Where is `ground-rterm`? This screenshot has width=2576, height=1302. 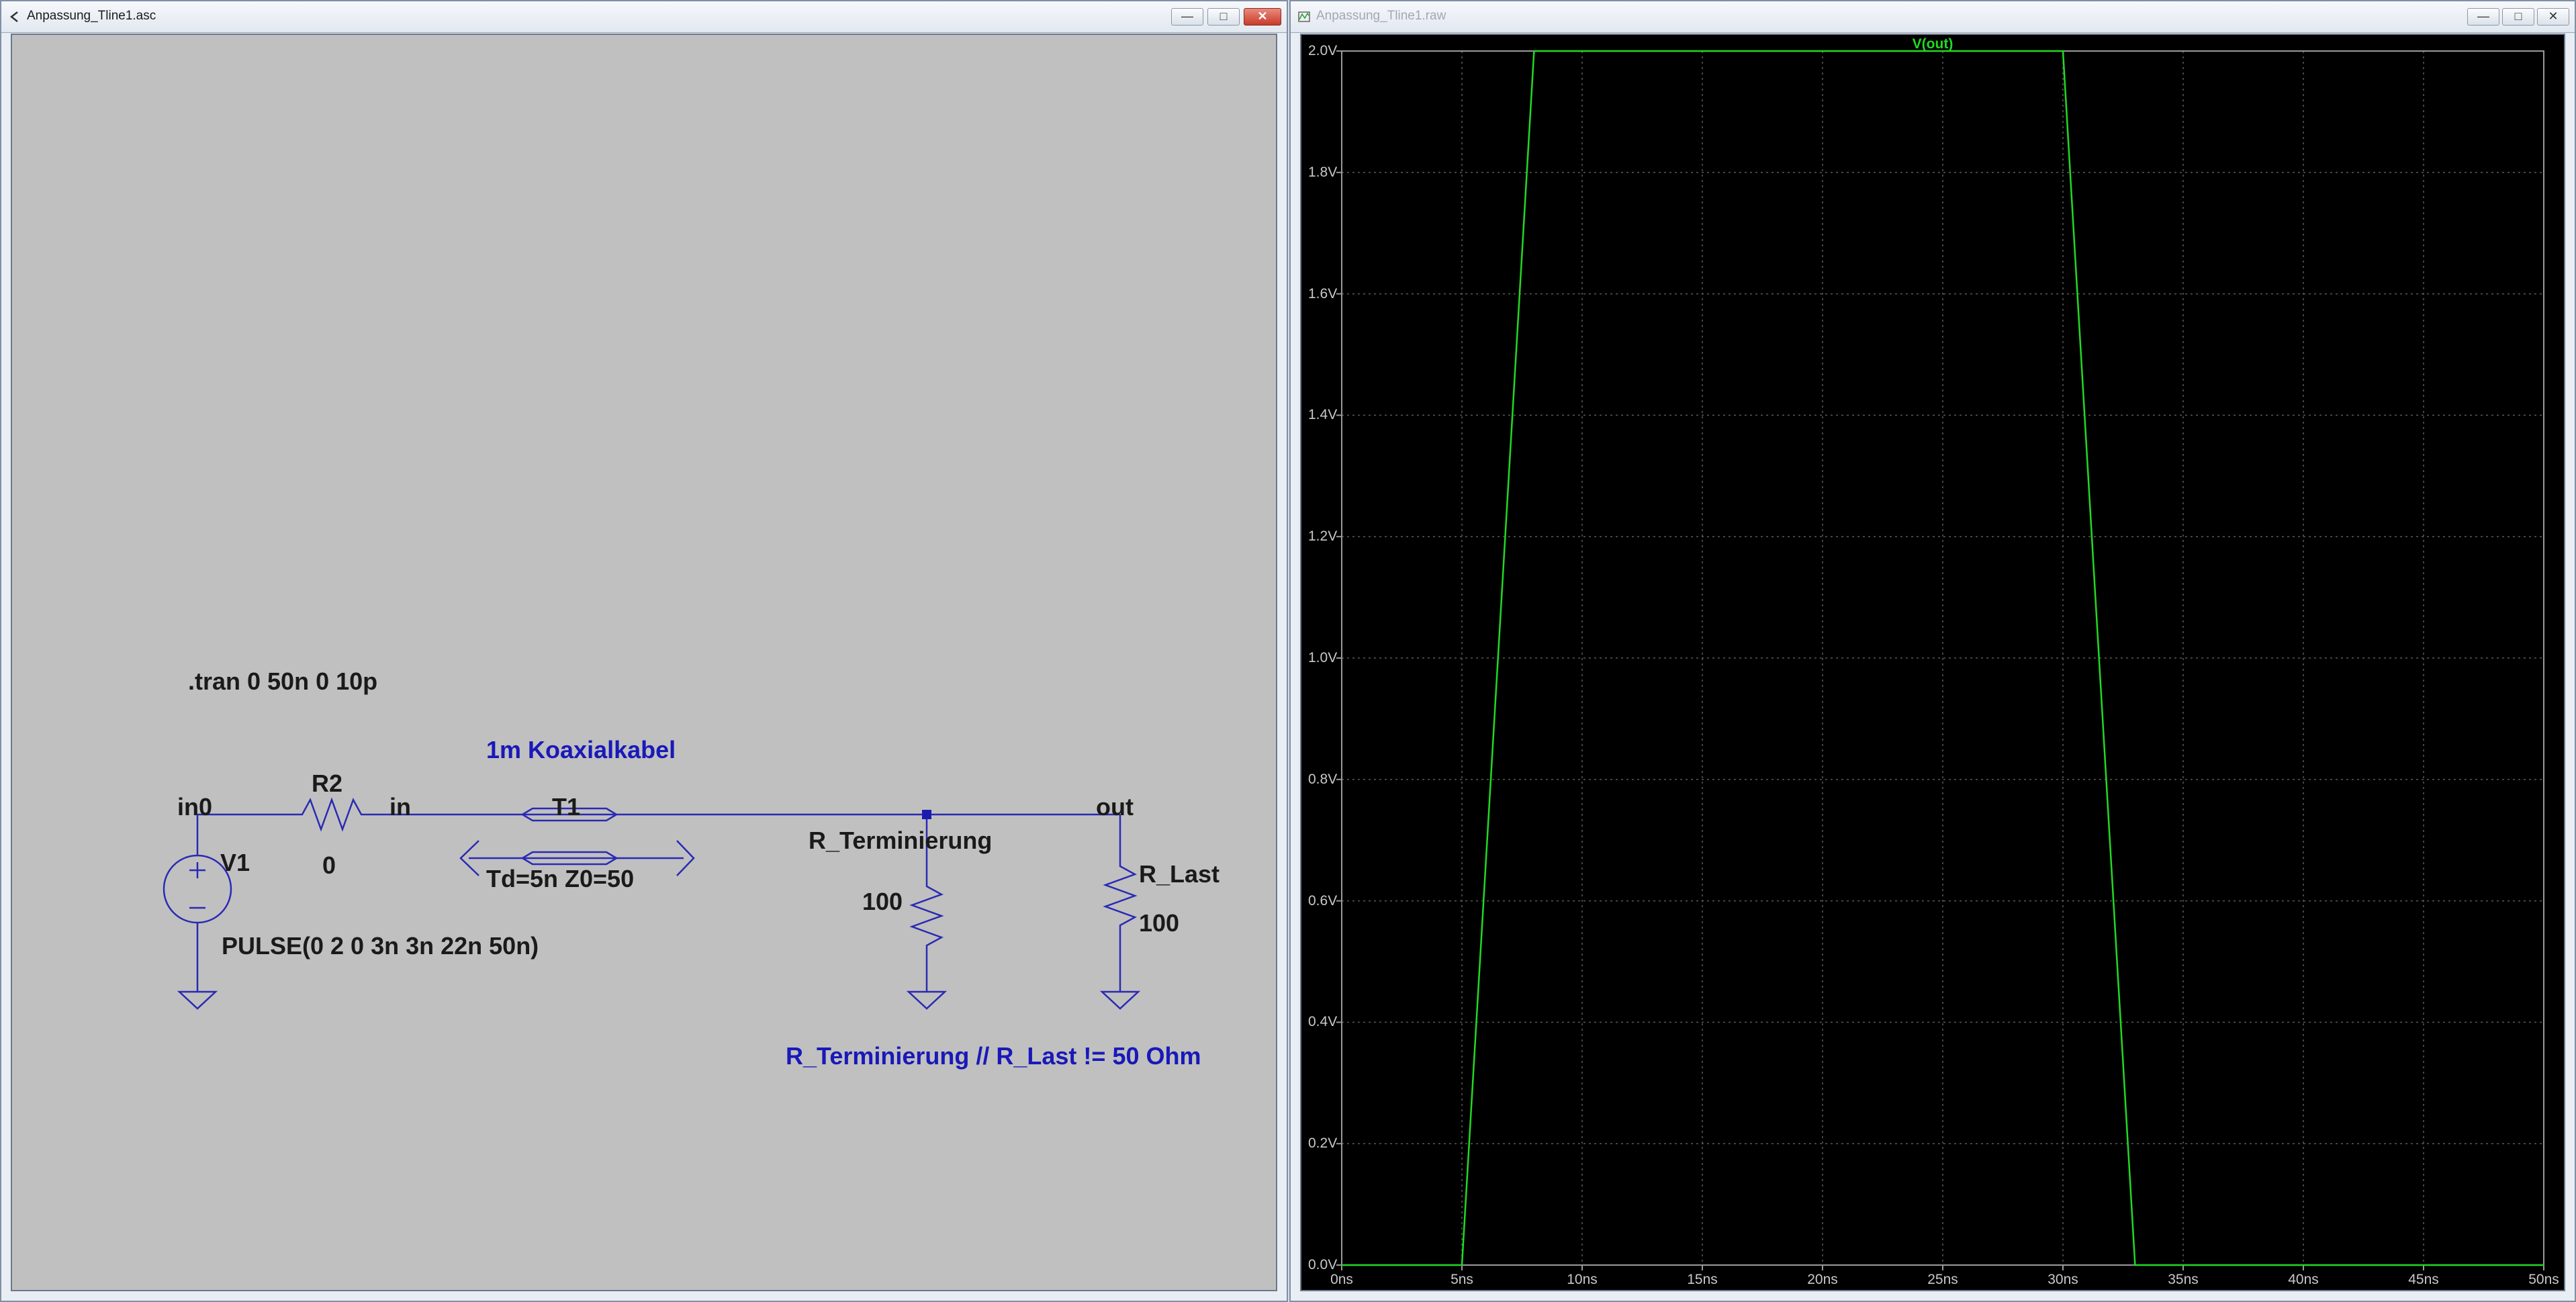 ground-rterm is located at coordinates (927, 1000).